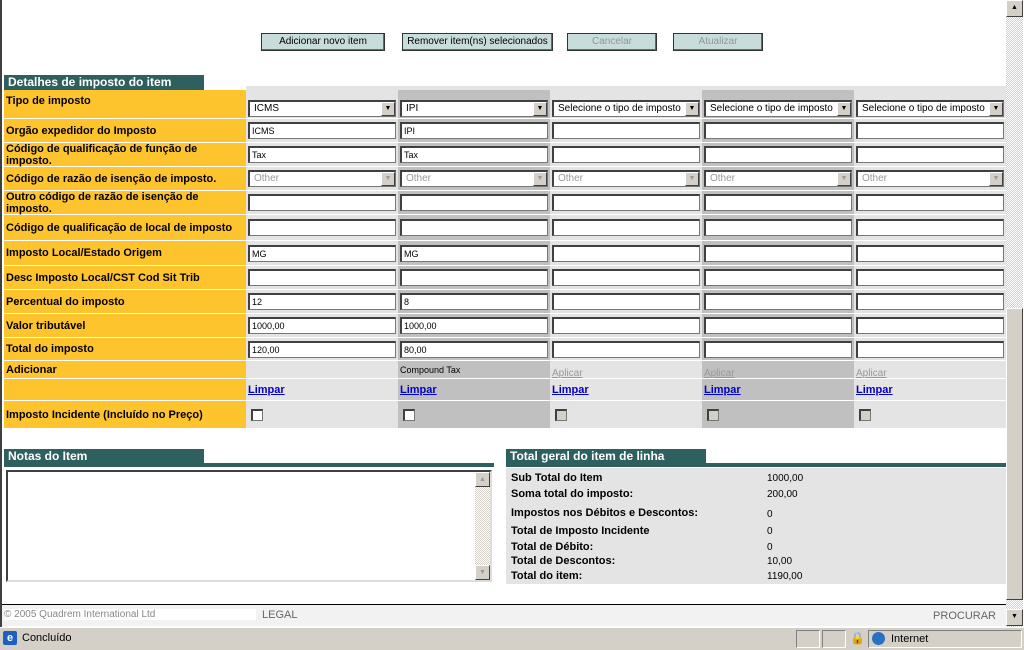 This screenshot has width=1024, height=650. I want to click on remove-items-button: Remover item(ns) selecionados, so click(477, 42).